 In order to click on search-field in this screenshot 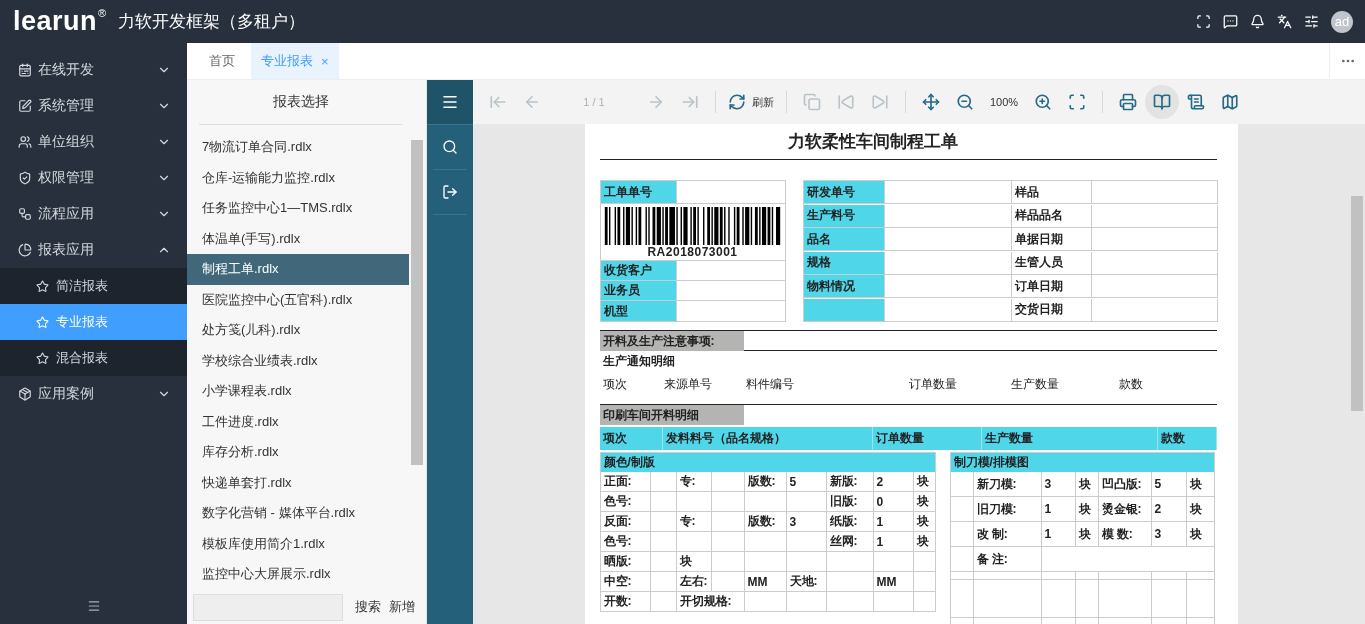, I will do `click(268, 607)`.